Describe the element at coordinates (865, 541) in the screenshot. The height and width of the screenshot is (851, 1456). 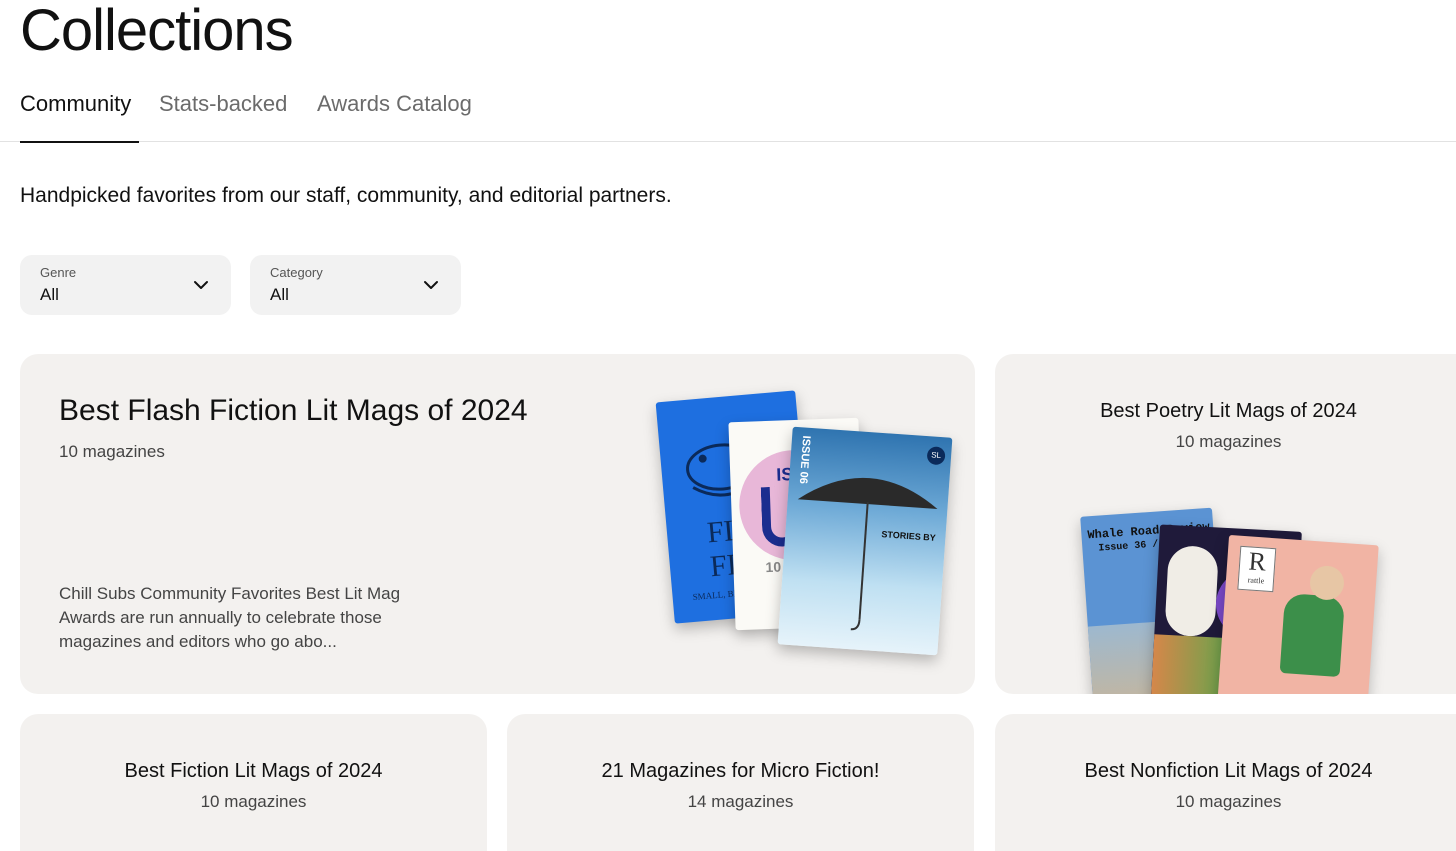
I see `magazine-cover-umbrella: ISSUE 06 SL STORIES BY` at that location.